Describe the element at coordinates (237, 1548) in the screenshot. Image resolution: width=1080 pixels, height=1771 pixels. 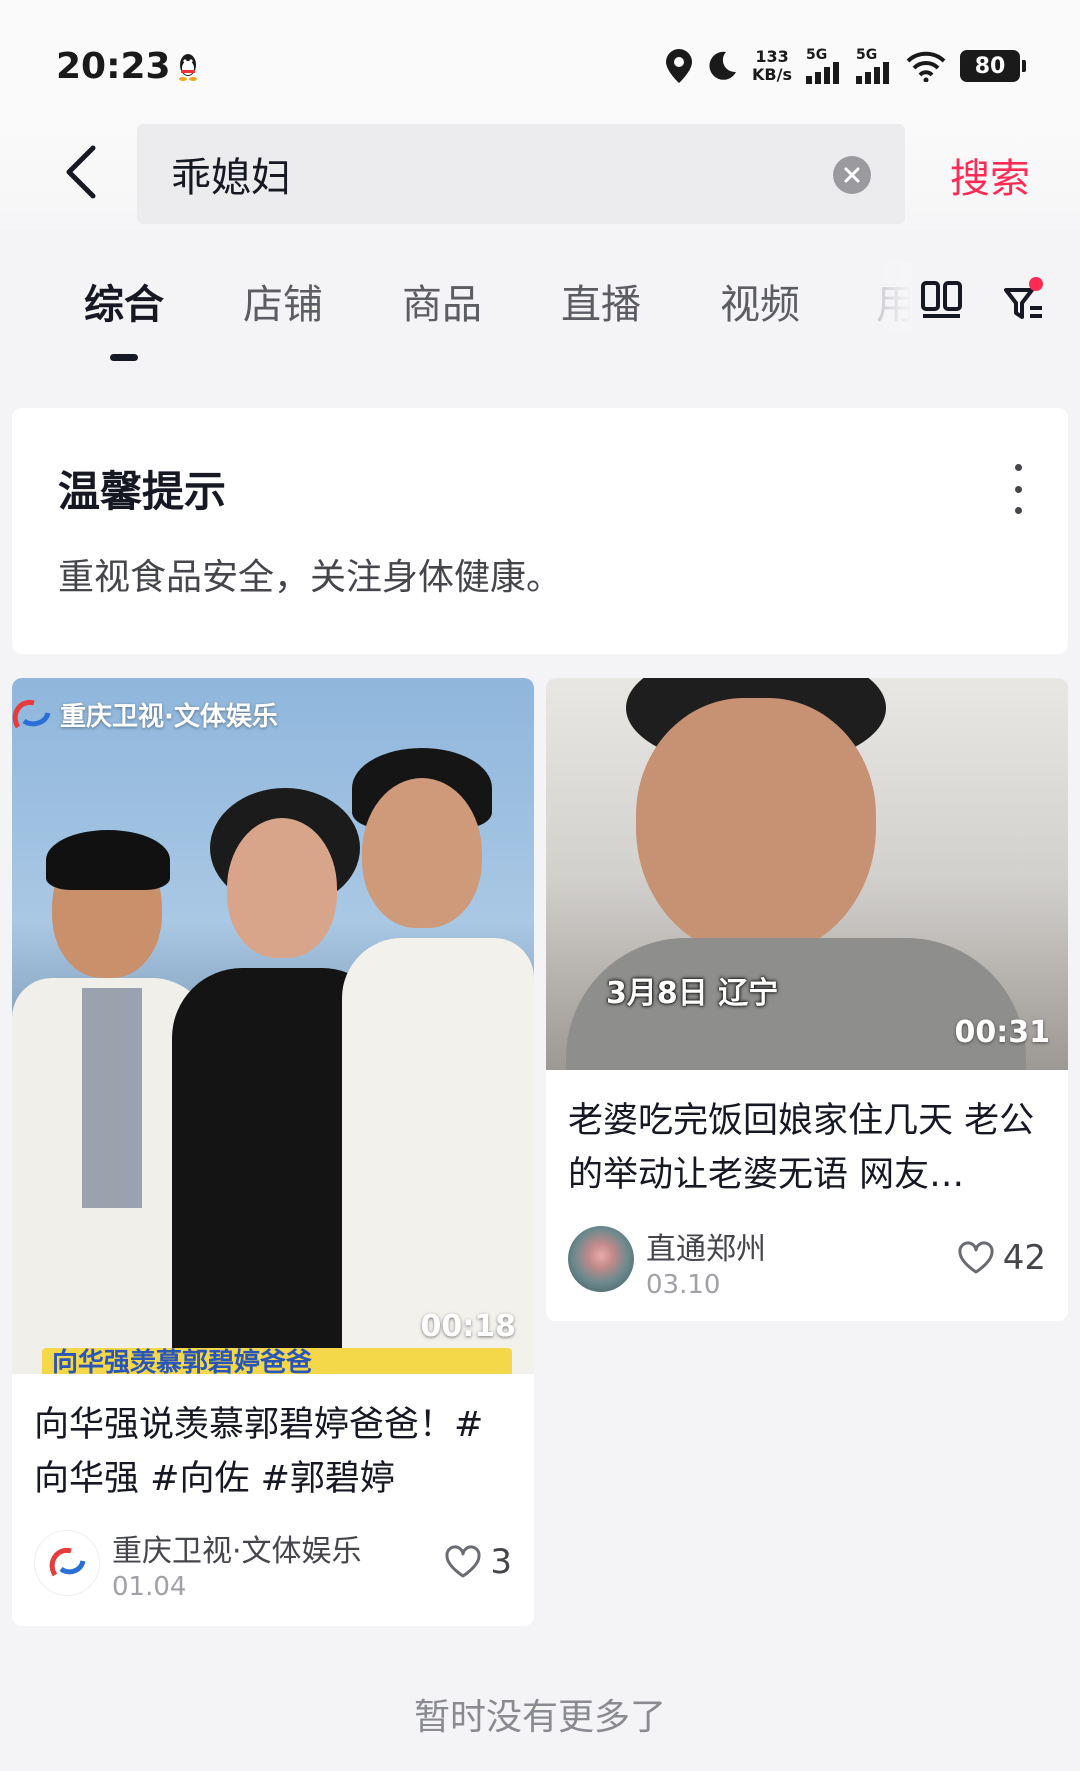
I see `author-name: 重庆卫视·文体娱乐` at that location.